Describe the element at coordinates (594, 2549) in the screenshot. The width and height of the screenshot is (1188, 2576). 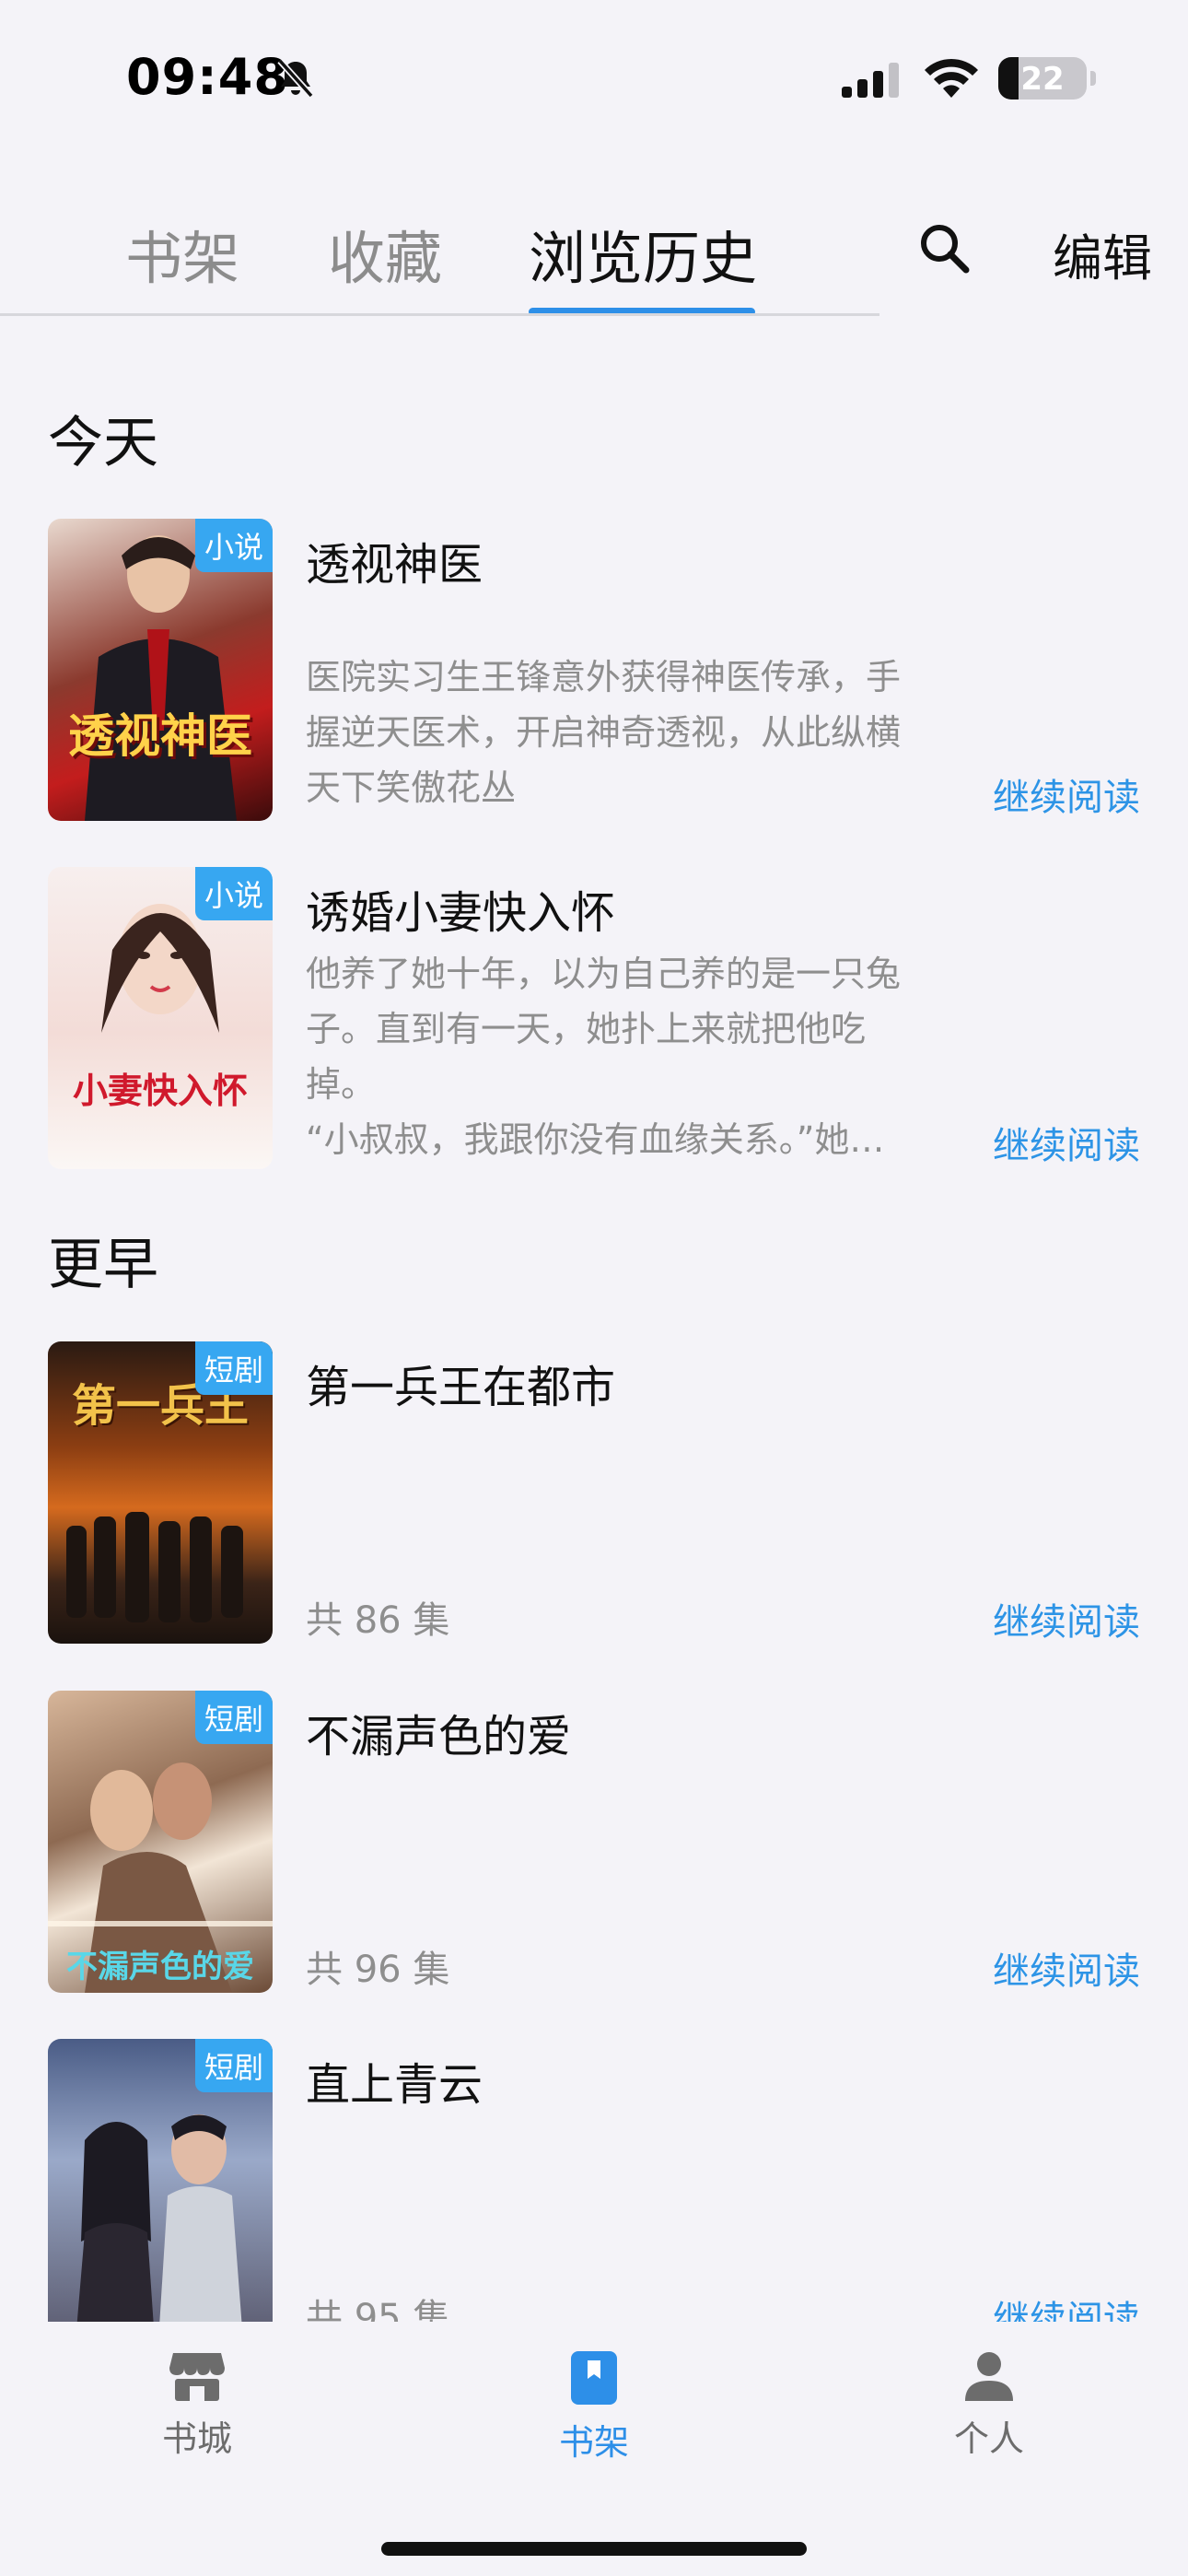
I see `home-indicator` at that location.